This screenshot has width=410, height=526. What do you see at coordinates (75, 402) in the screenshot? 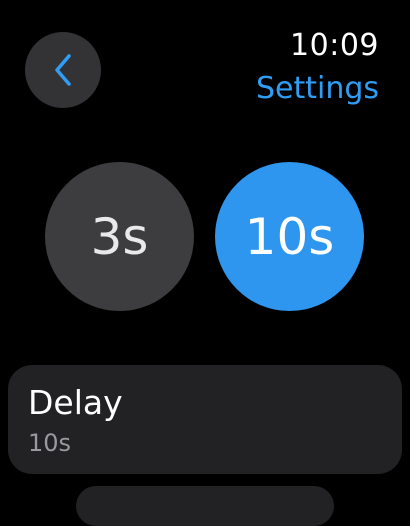
I see `delay-label: Delay` at bounding box center [75, 402].